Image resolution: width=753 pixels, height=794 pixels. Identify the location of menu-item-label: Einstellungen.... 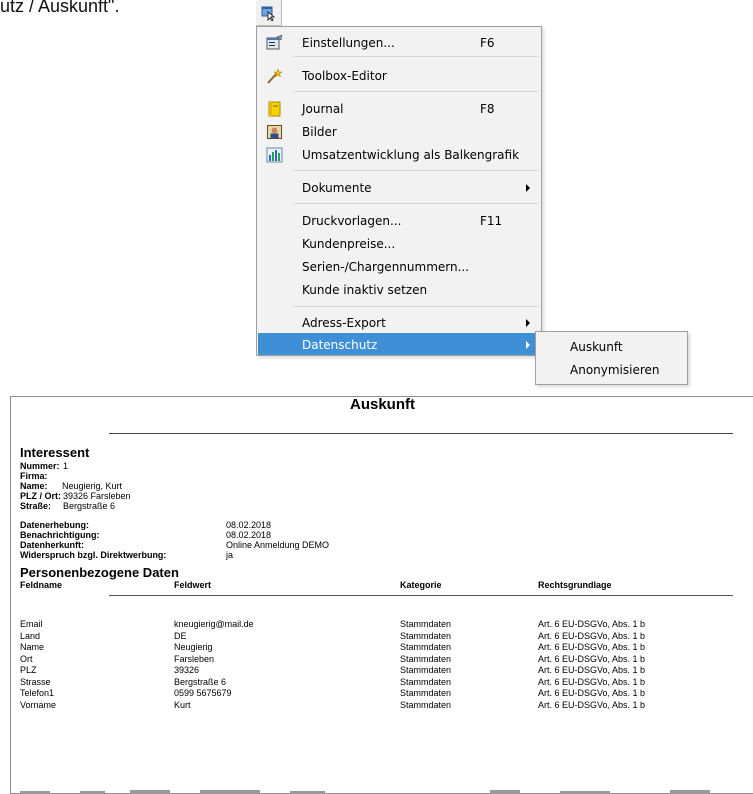
(348, 43).